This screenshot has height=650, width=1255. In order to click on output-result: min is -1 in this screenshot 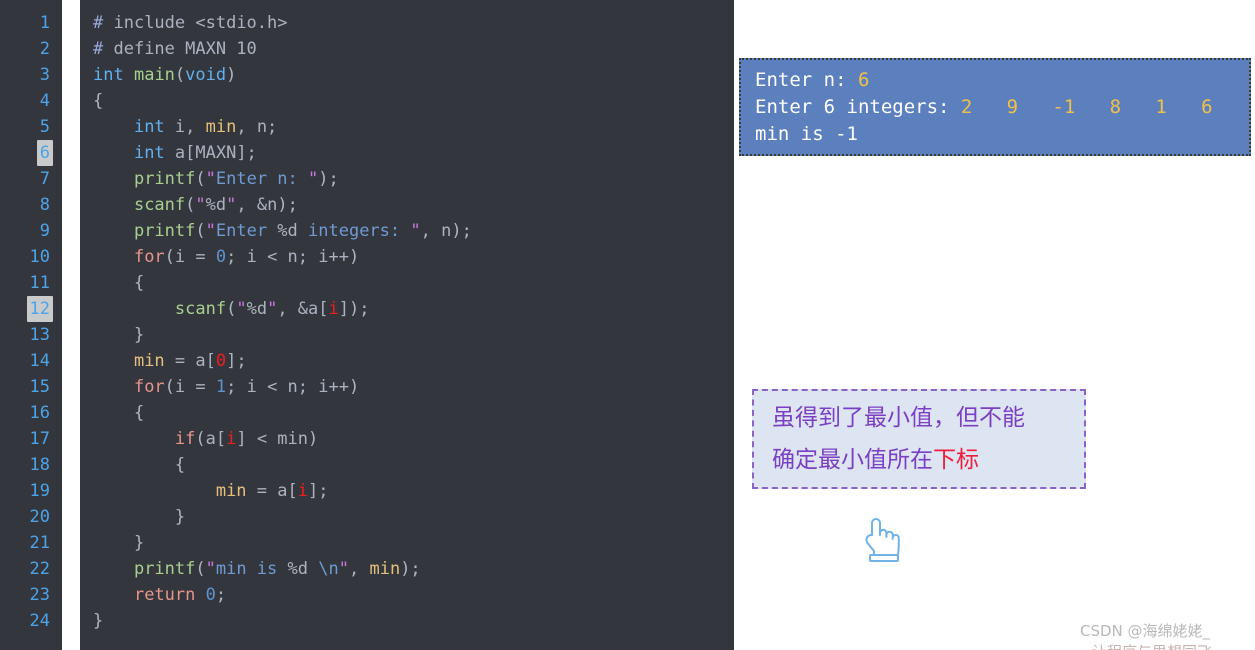, I will do `click(806, 134)`.